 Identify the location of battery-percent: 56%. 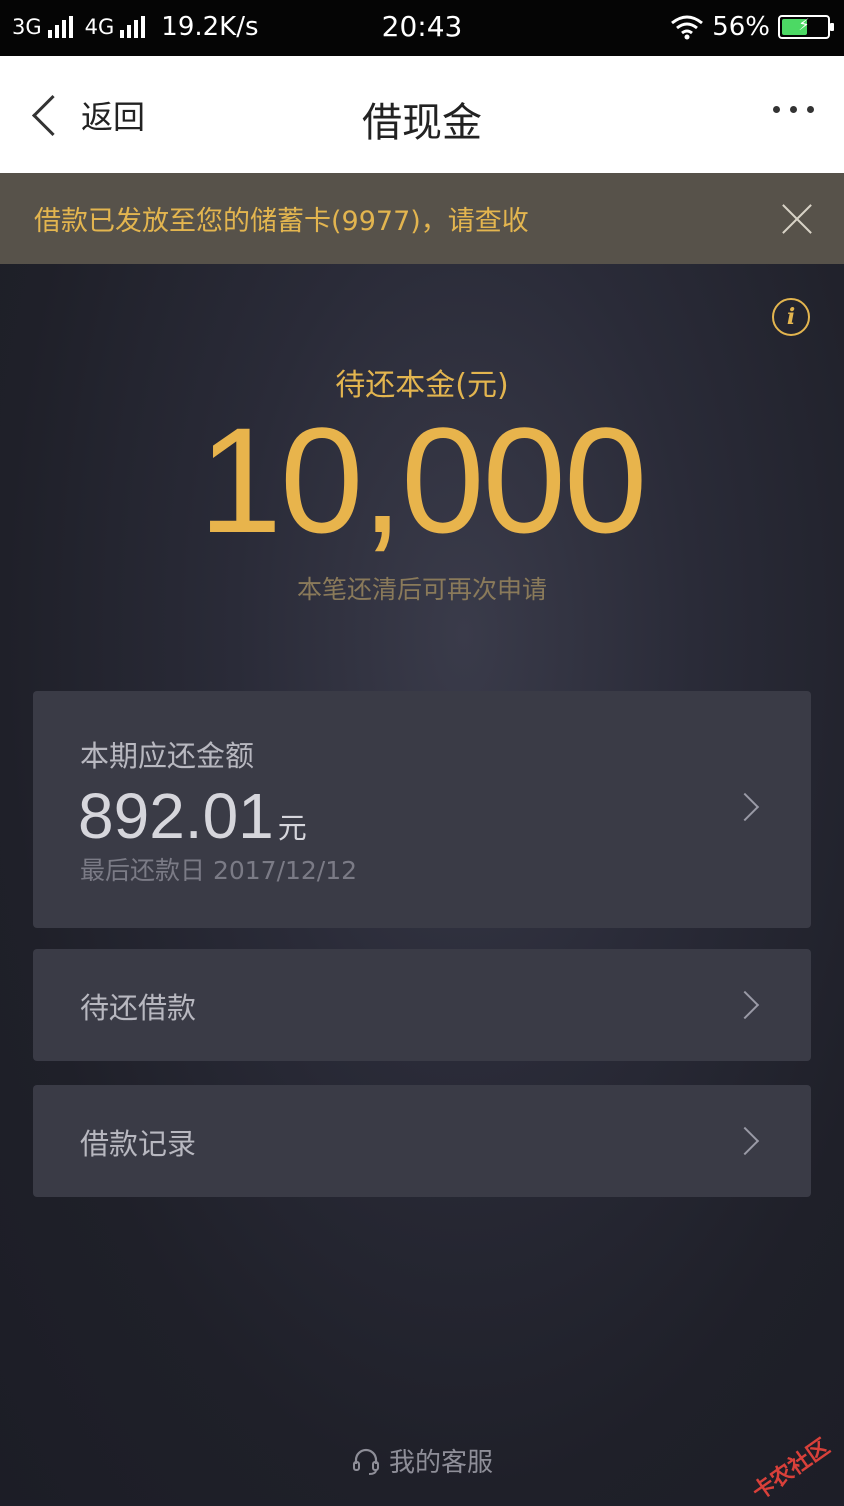
(741, 27).